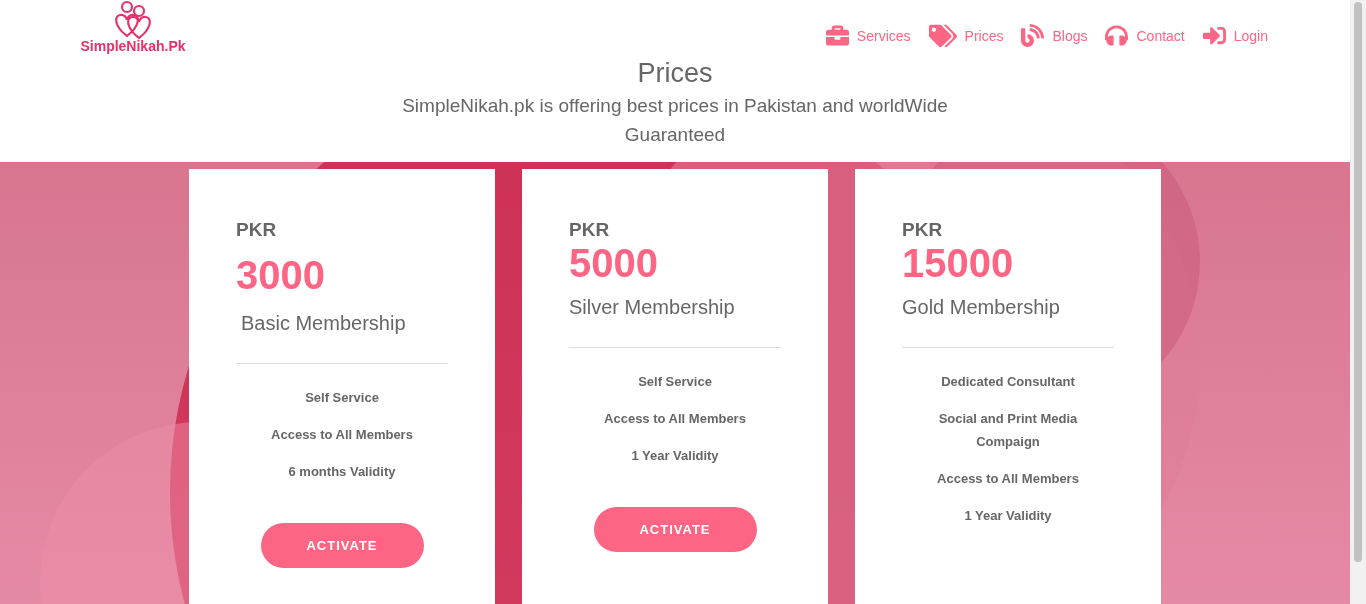  I want to click on scrollbar-thumb, so click(1358, 282).